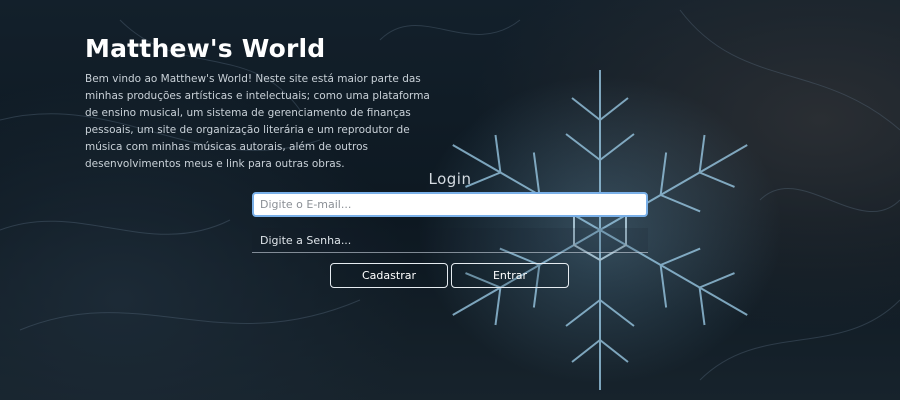 Image resolution: width=900 pixels, height=400 pixels. What do you see at coordinates (450, 240) in the screenshot?
I see `password-field` at bounding box center [450, 240].